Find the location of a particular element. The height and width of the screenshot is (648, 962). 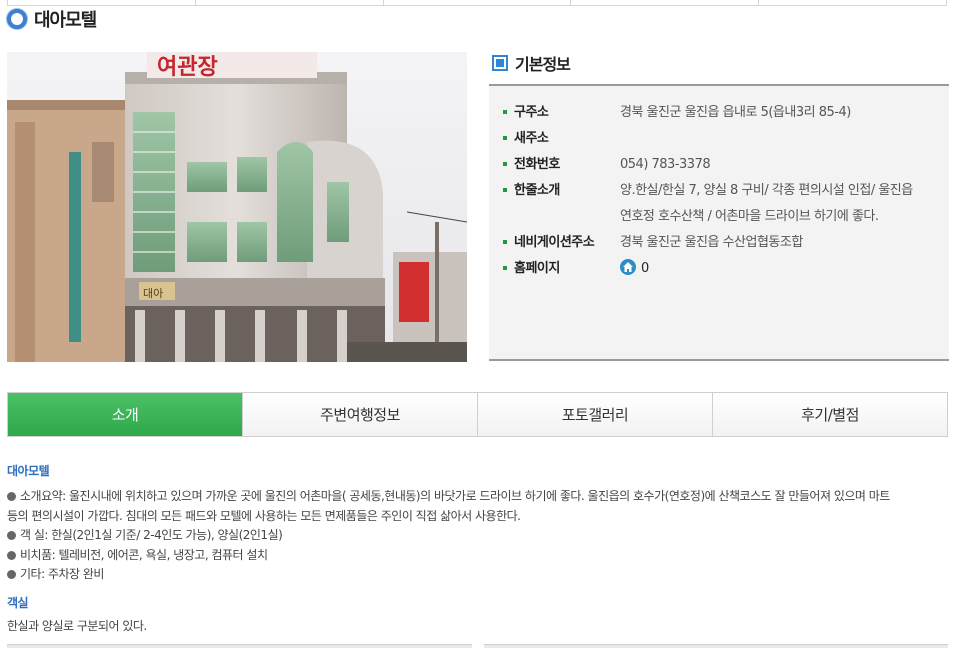

info-label: 새주소 is located at coordinates (561, 139).